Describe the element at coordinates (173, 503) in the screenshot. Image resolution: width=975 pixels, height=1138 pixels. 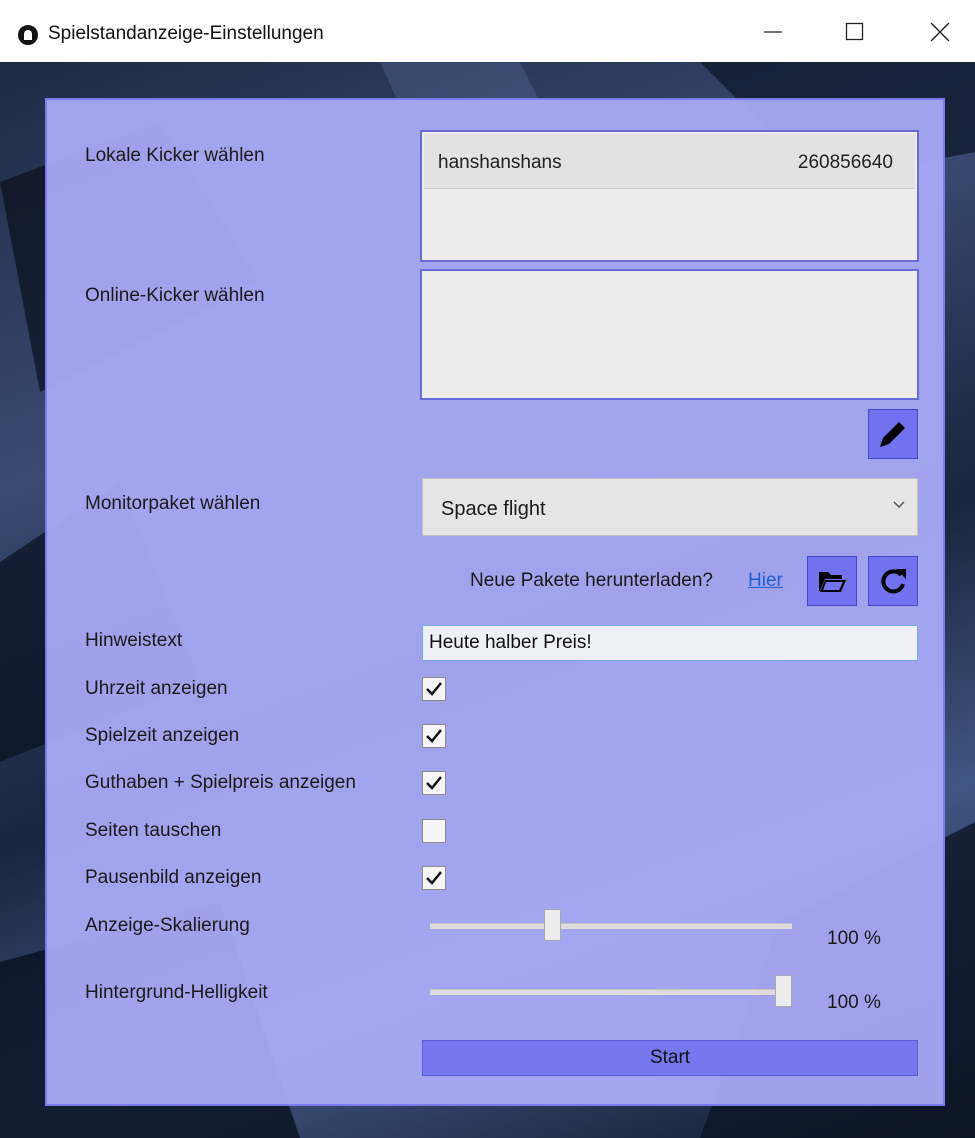
I see `monitor-label: Monitorpaket wählen` at that location.